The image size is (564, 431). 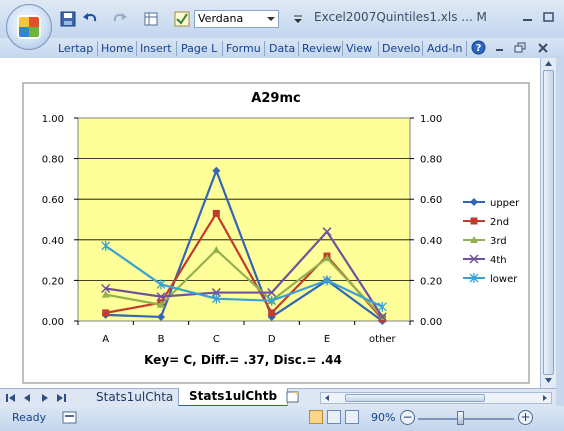 I want to click on tab-home: Home, so click(x=117, y=48).